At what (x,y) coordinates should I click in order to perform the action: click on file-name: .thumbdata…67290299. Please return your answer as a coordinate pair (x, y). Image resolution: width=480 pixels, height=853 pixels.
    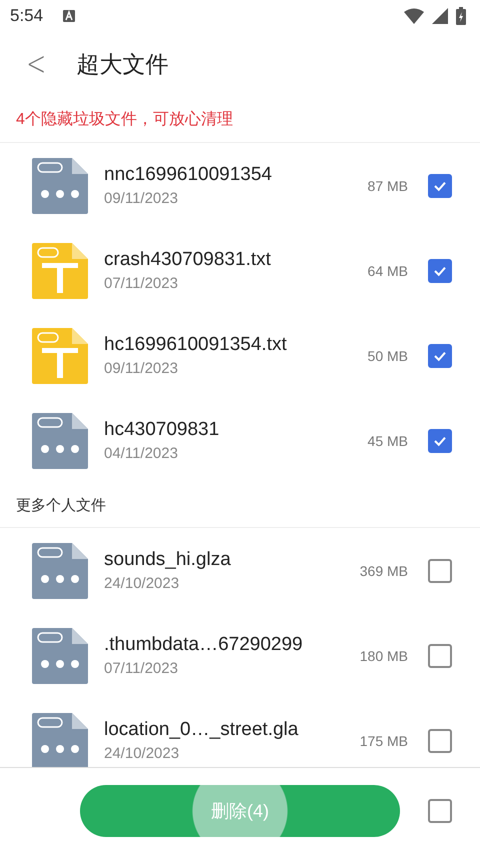
    Looking at the image, I should click on (204, 645).